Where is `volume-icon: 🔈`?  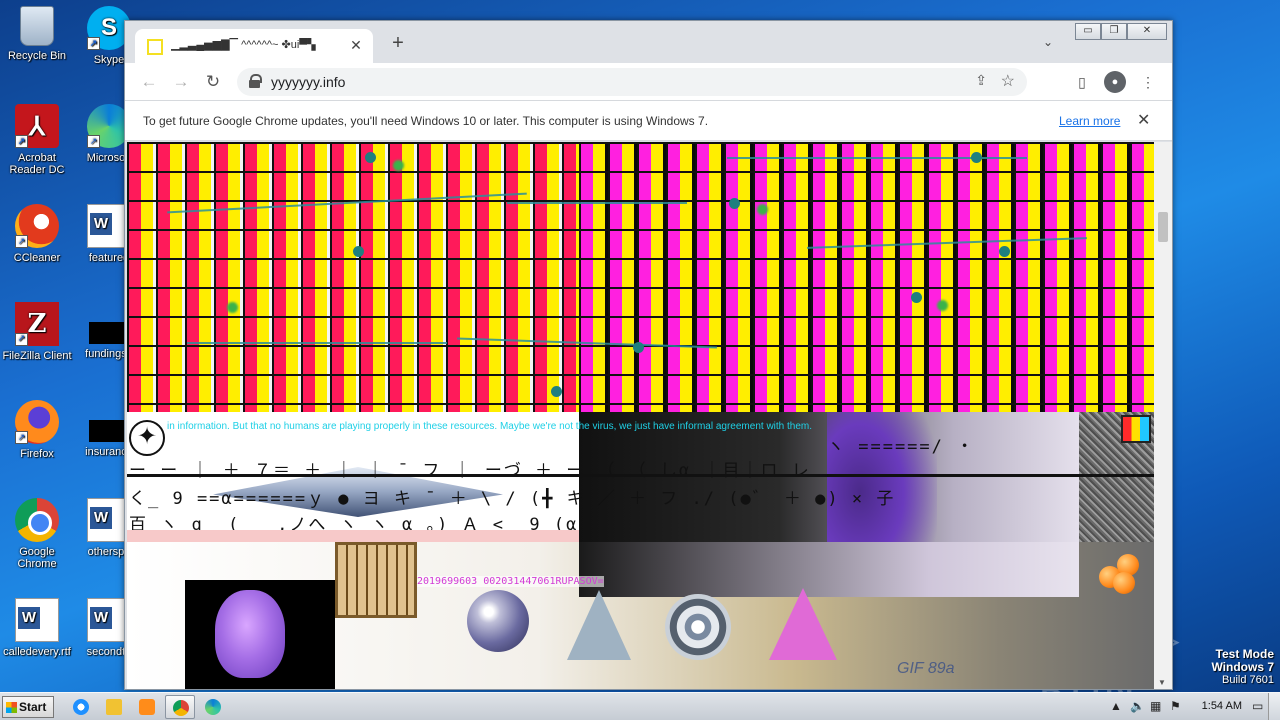
volume-icon: 🔈 is located at coordinates (1137, 706).